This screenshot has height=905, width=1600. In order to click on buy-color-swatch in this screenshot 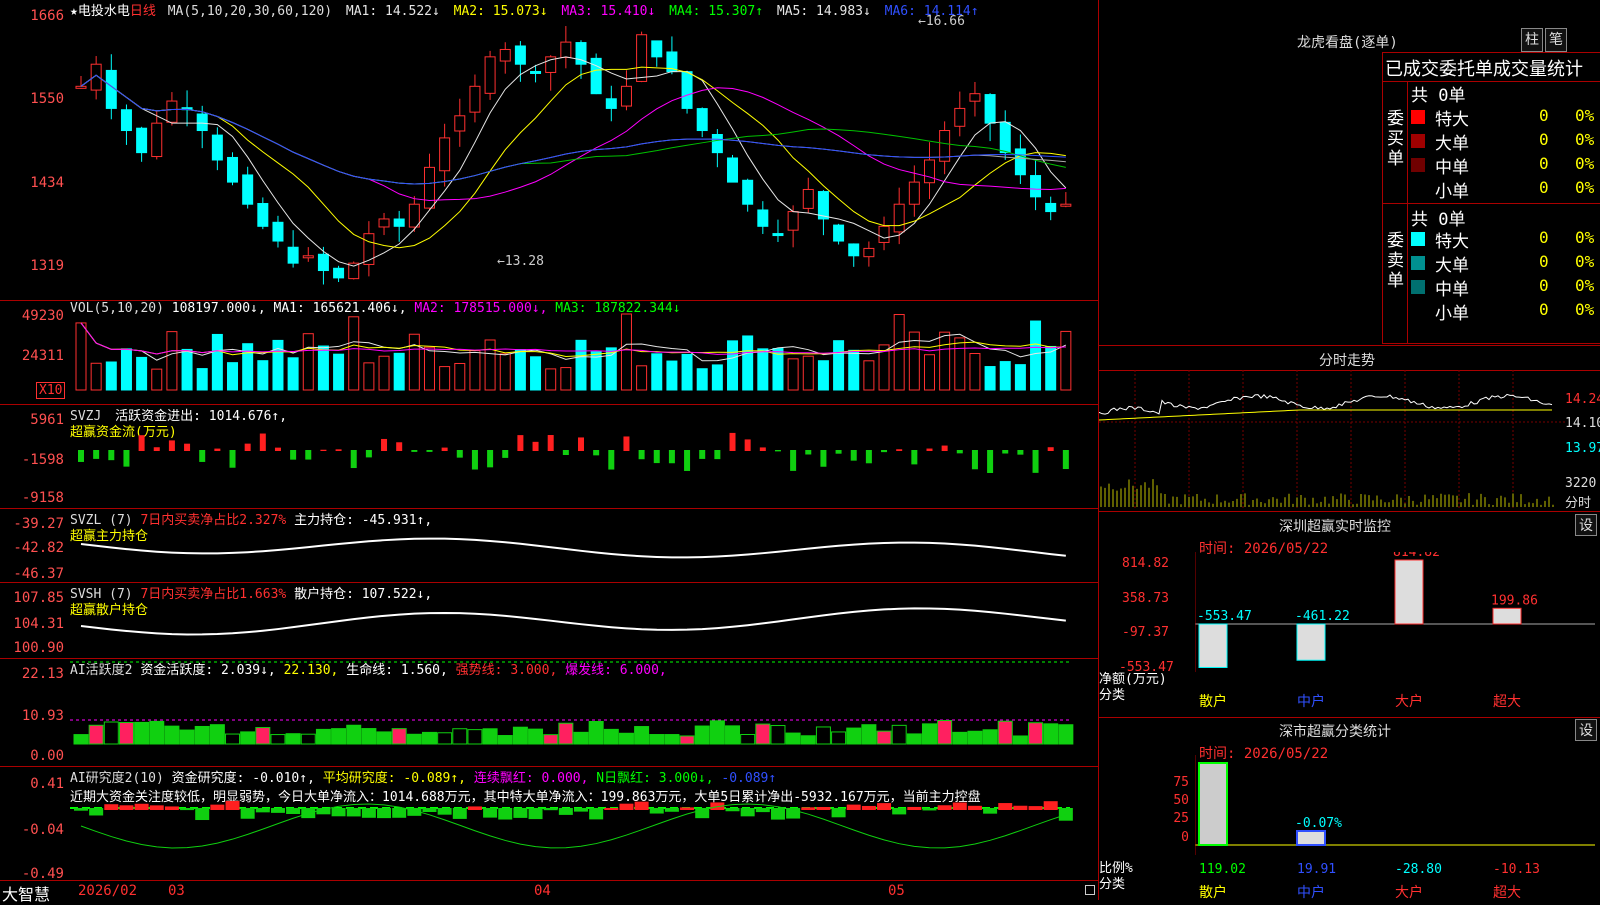, I will do `click(1418, 165)`.